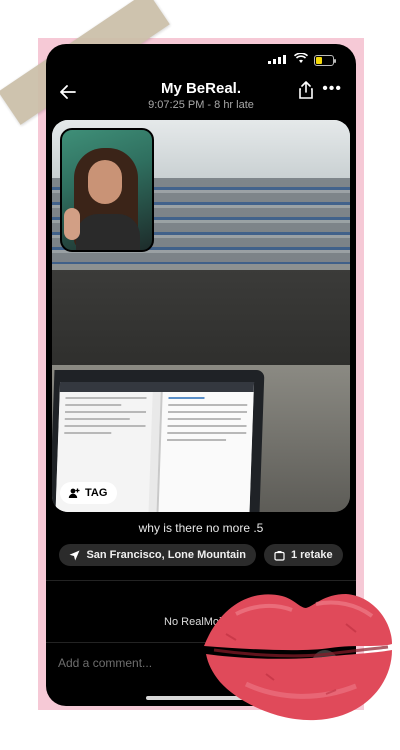  What do you see at coordinates (306, 90) in the screenshot?
I see `share-icon` at bounding box center [306, 90].